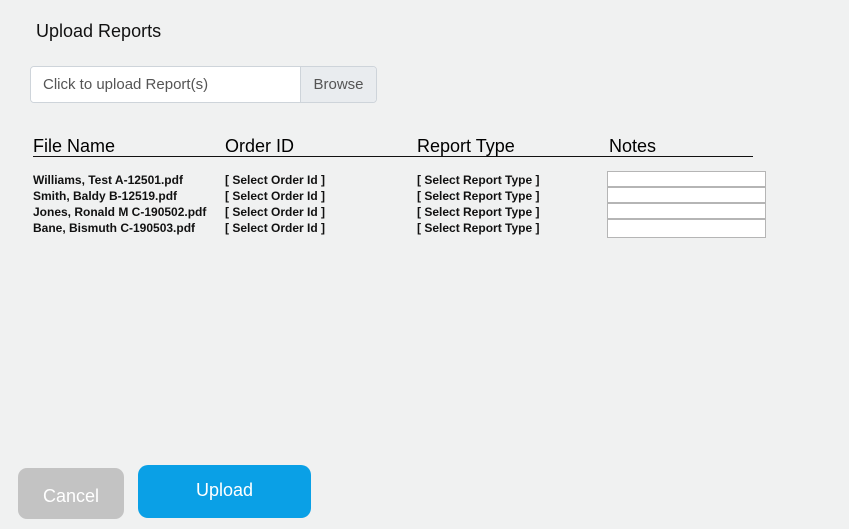 The image size is (849, 529). What do you see at coordinates (71, 493) in the screenshot?
I see `cancel-button: Cancel` at bounding box center [71, 493].